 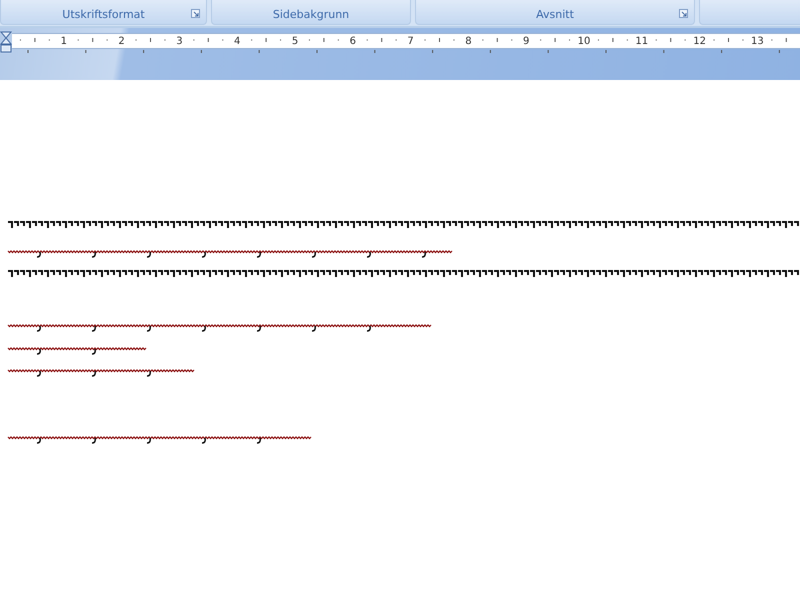 What do you see at coordinates (6, 42) in the screenshot?
I see `indent-marker-icon` at bounding box center [6, 42].